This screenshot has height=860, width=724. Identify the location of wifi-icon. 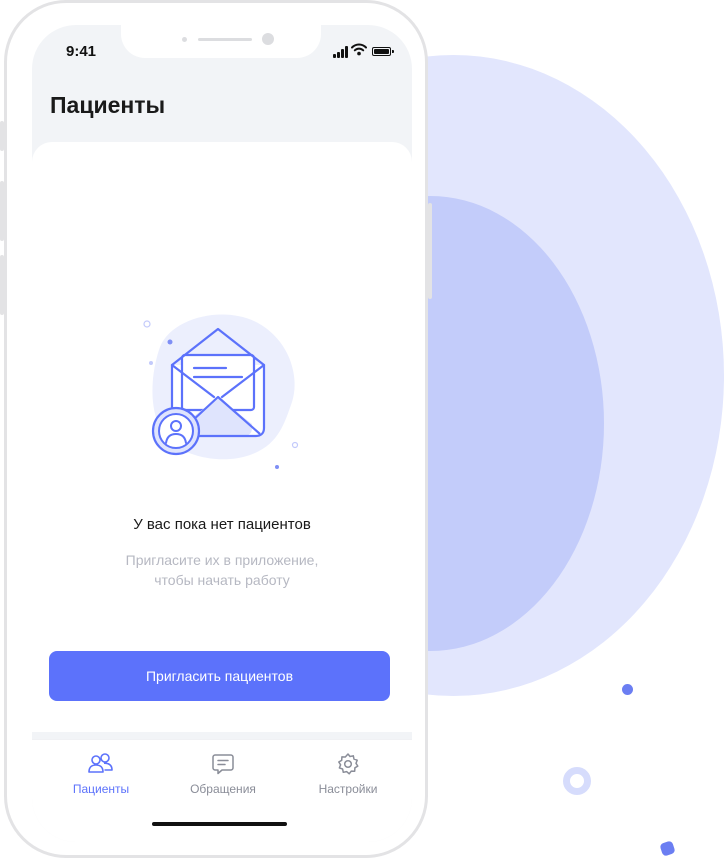
(359, 49).